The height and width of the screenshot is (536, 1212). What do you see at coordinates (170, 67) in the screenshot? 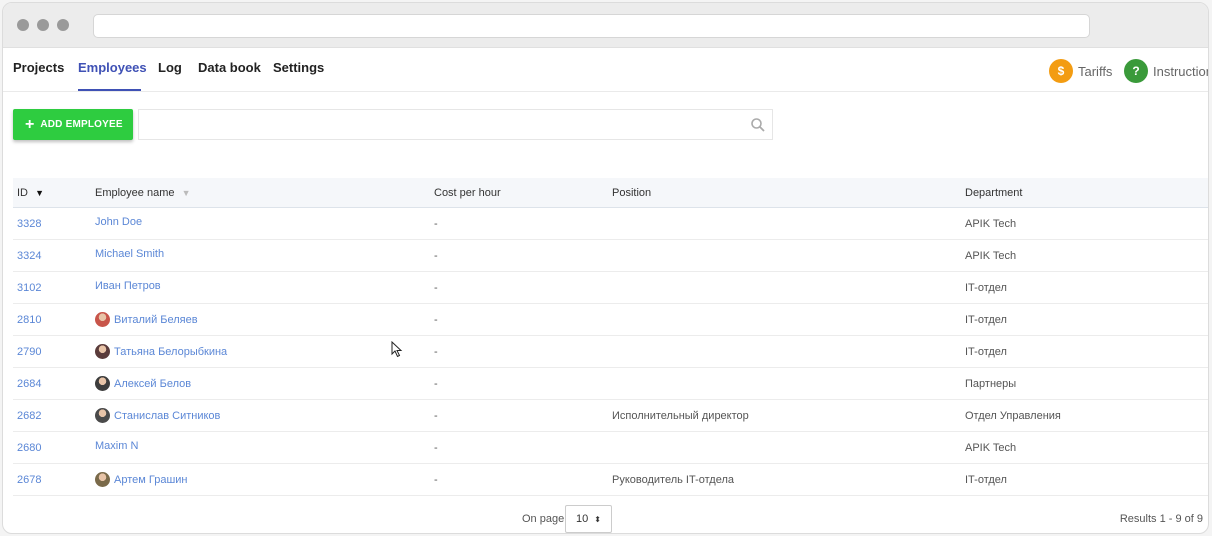
I see `tab-log: Log` at bounding box center [170, 67].